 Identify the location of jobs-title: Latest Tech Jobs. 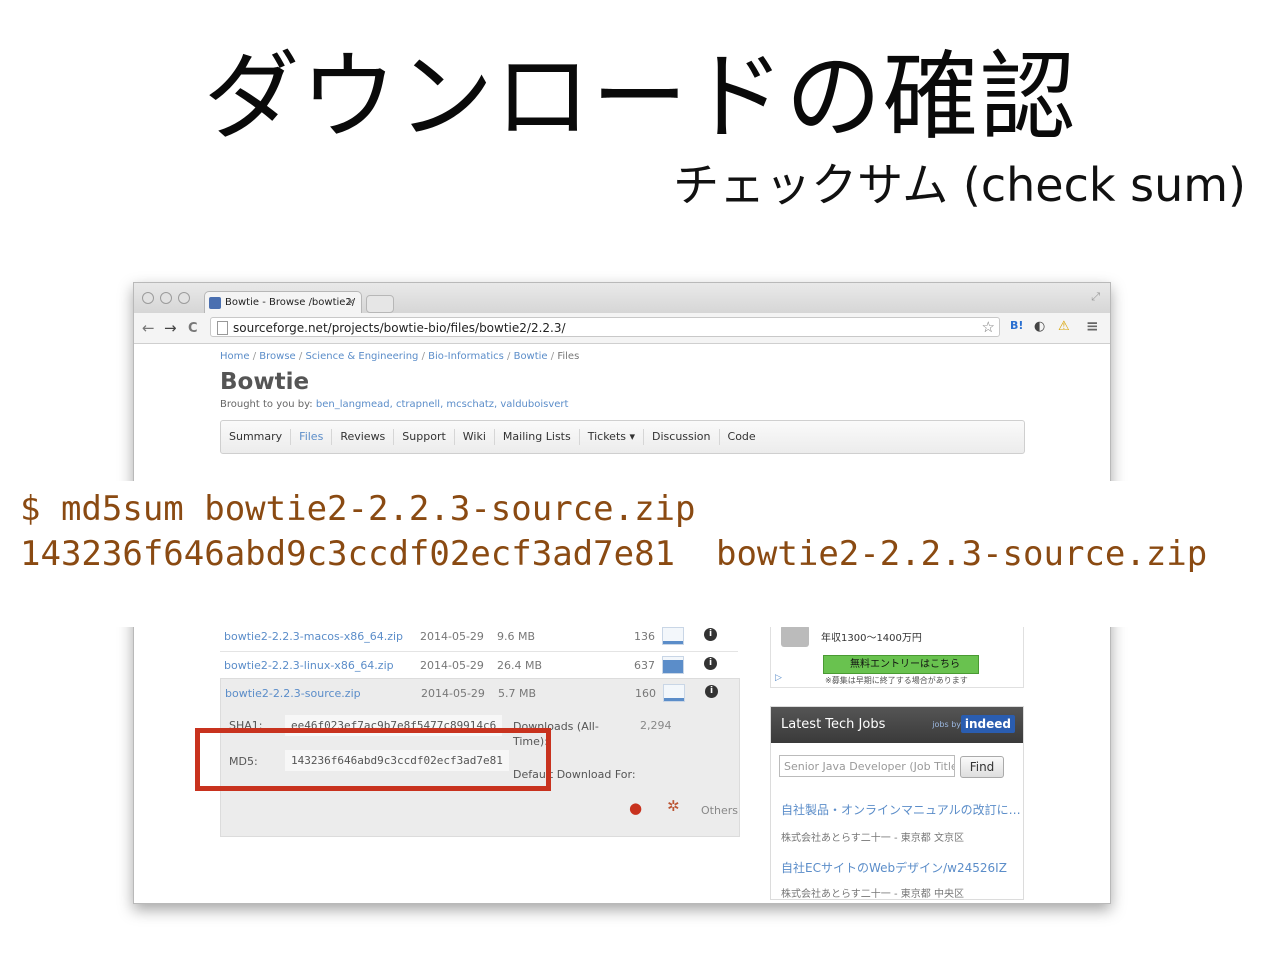
(833, 724).